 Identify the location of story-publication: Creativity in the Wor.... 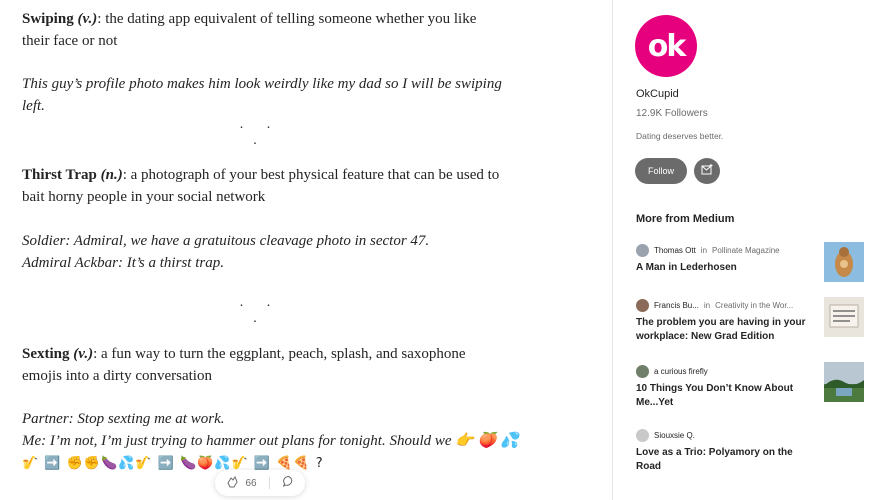
(754, 305).